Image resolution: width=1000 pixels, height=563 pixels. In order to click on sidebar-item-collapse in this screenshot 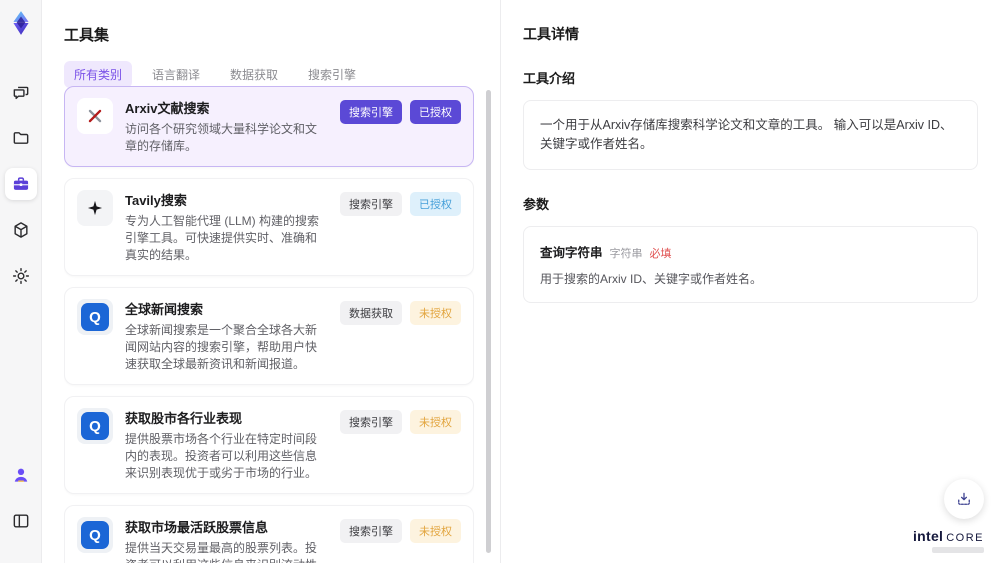, I will do `click(21, 521)`.